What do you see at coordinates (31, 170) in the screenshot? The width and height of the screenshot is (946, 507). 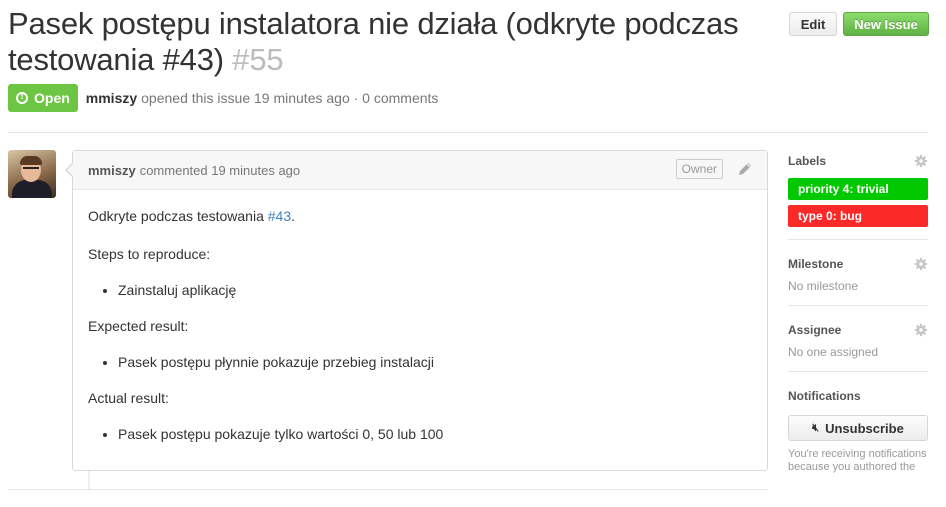 I see `avatar-glasses-shape` at bounding box center [31, 170].